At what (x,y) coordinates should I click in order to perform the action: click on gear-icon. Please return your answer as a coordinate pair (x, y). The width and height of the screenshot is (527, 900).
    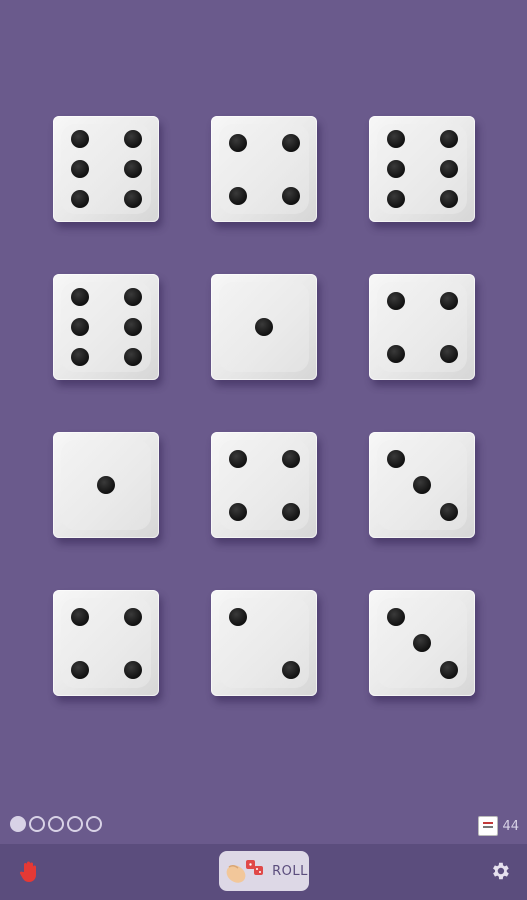
    Looking at the image, I should click on (501, 871).